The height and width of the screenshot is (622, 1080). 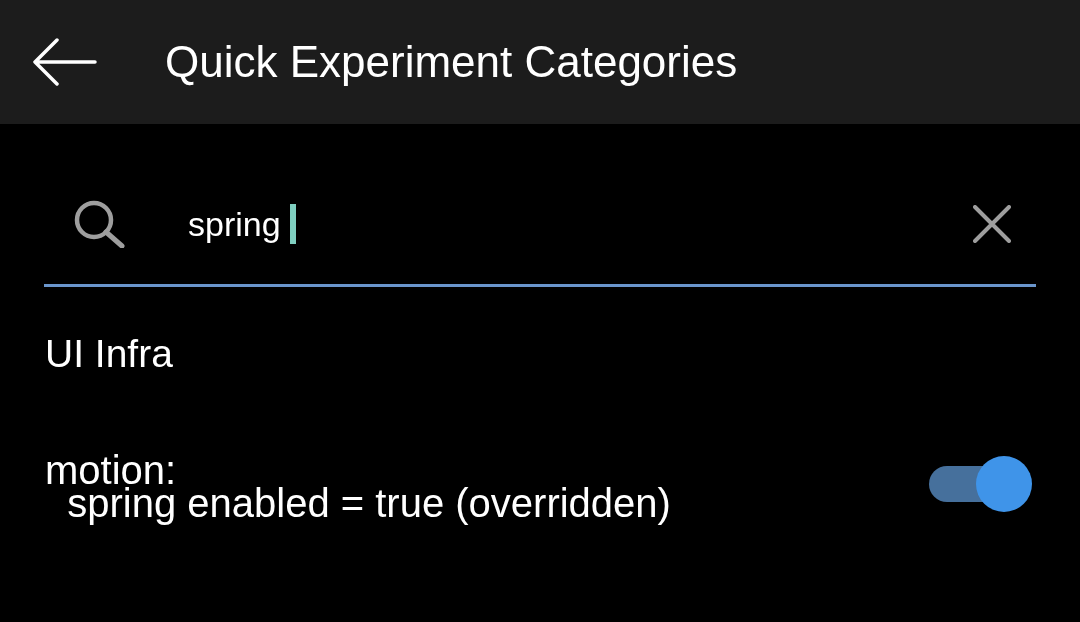 What do you see at coordinates (358, 487) in the screenshot?
I see `setting-label: motion: spring enabled = true (overridden)` at bounding box center [358, 487].